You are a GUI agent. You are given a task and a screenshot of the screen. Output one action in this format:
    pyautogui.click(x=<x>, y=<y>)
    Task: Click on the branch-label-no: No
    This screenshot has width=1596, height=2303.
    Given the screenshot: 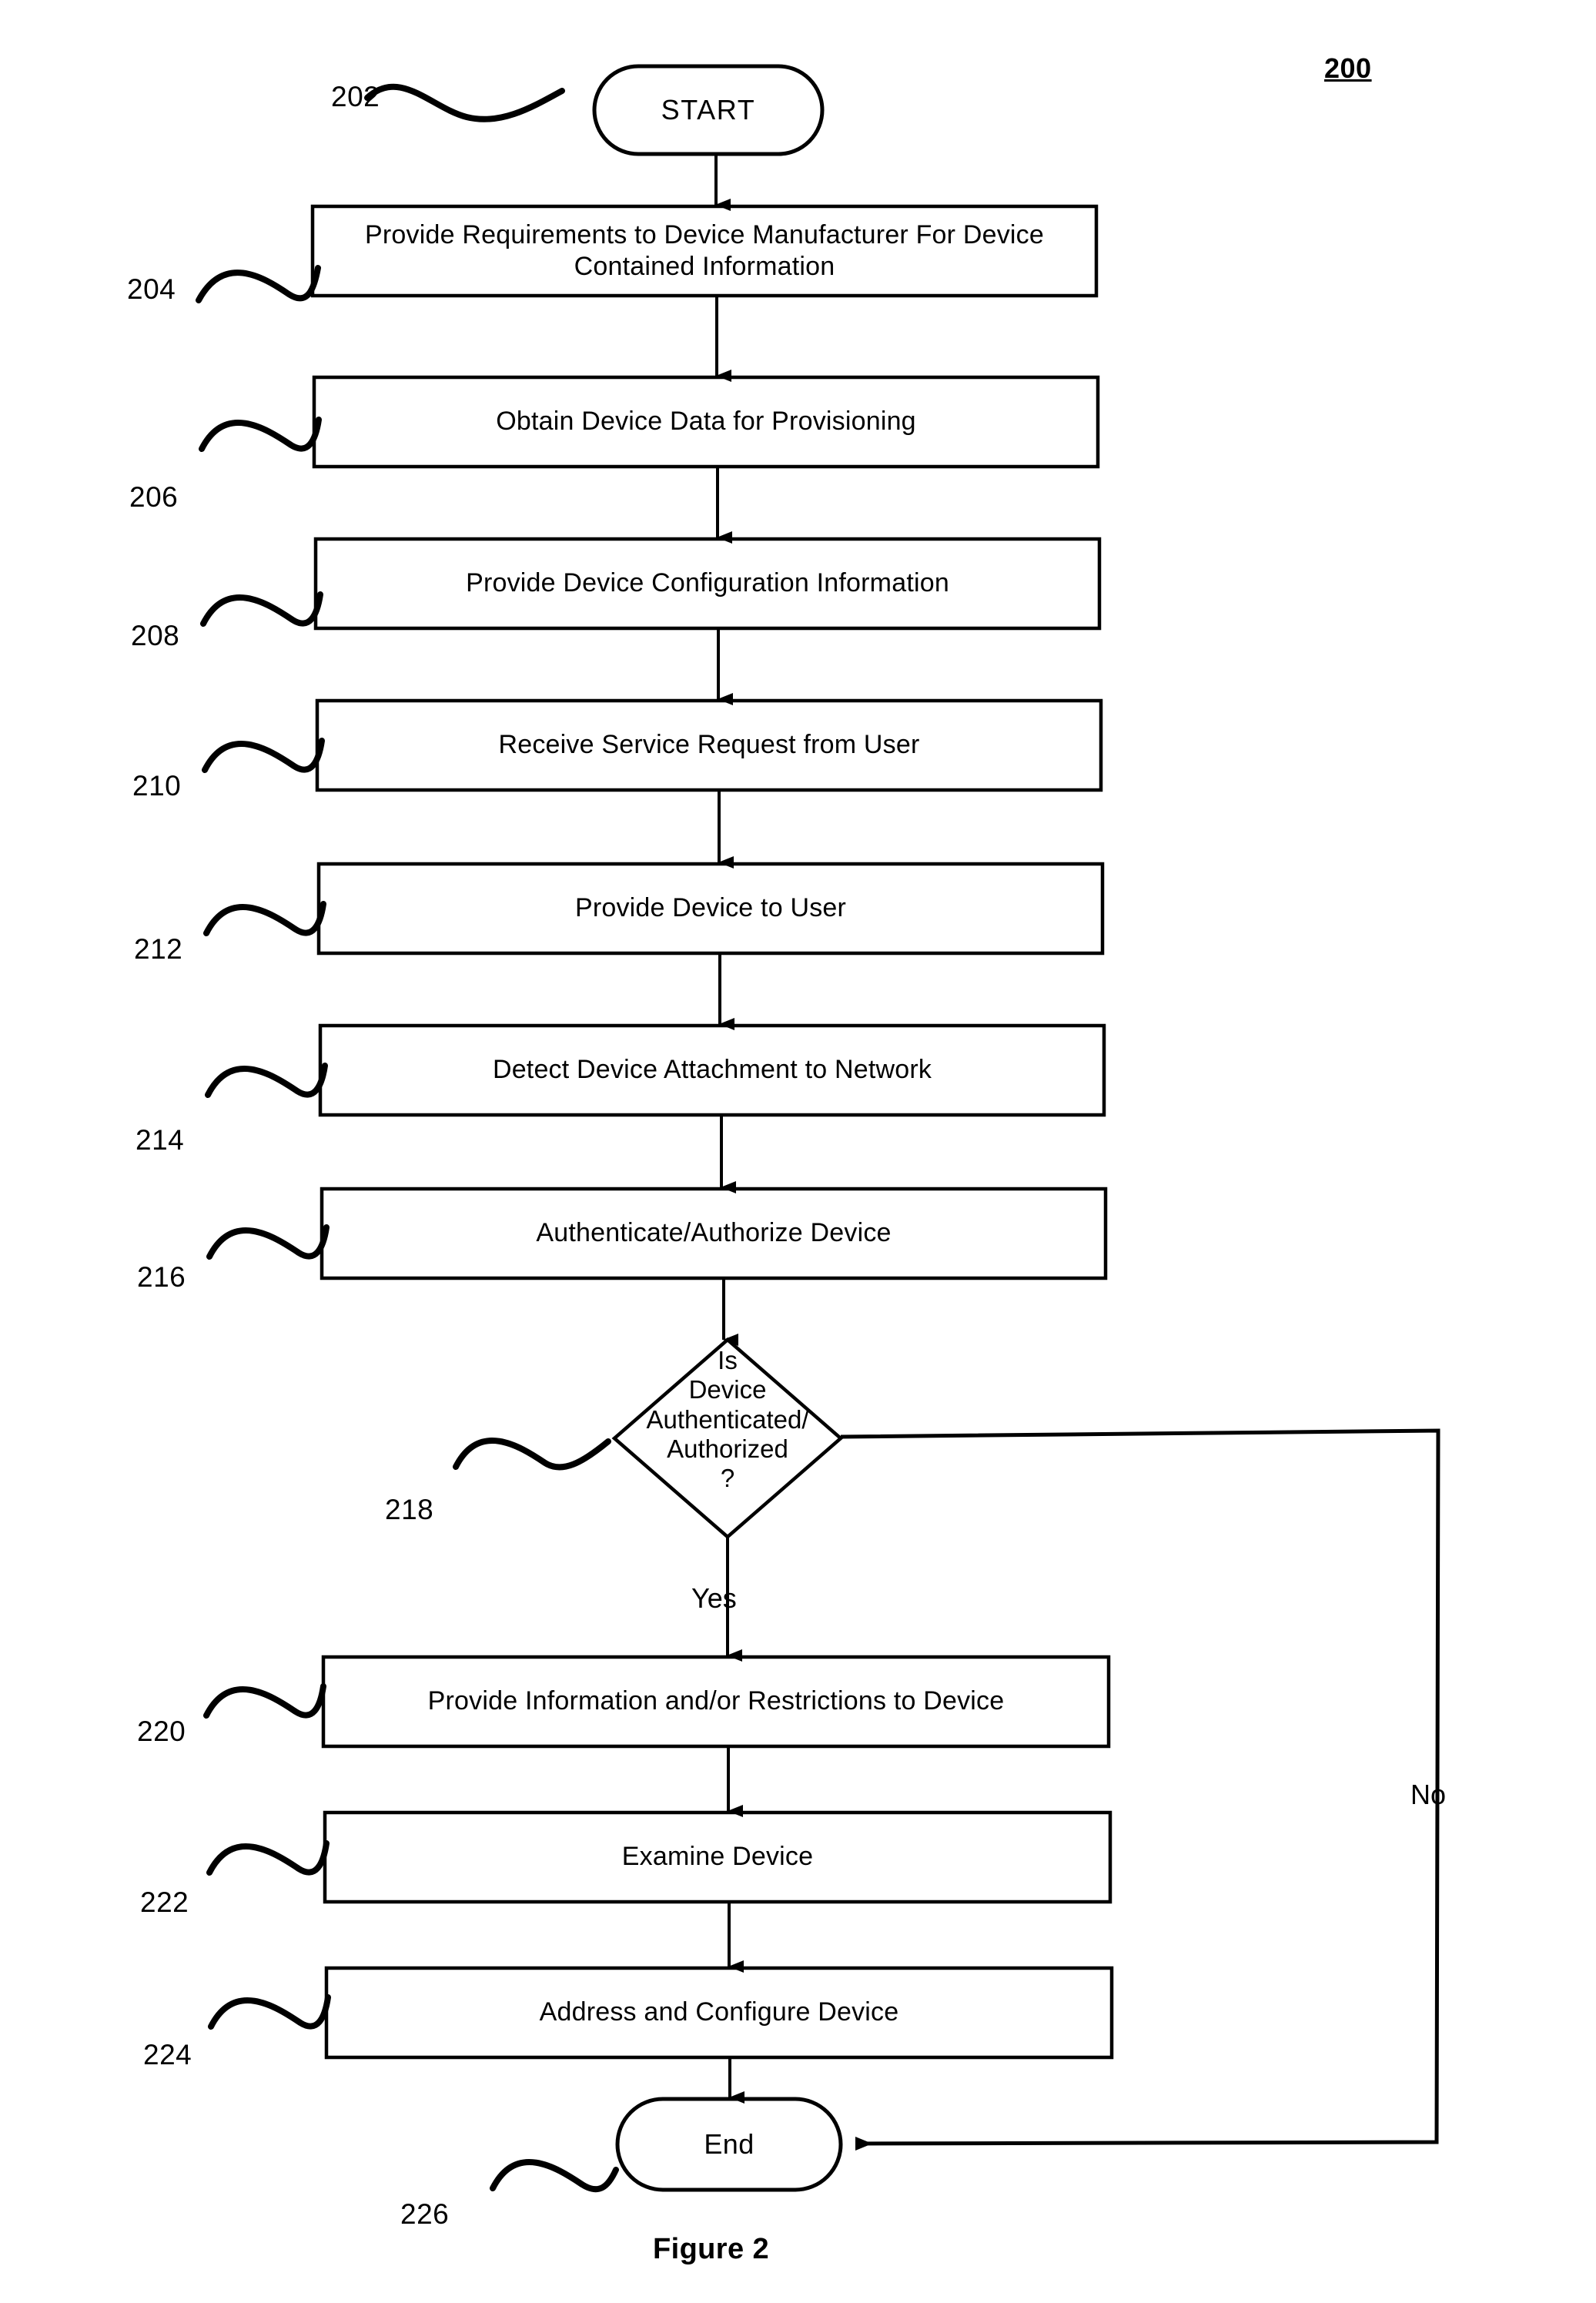 What is the action you would take?
    pyautogui.click(x=1428, y=1795)
    